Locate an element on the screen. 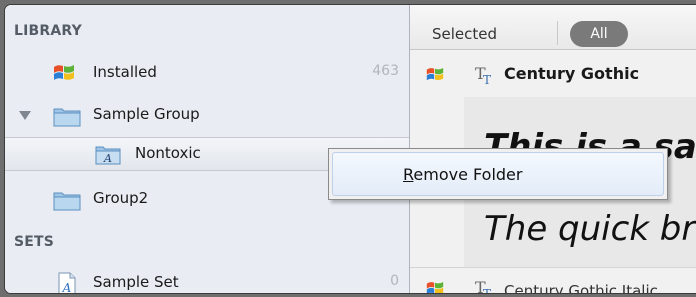  sidebar-item-sample-set: A Sample Set 0 is located at coordinates (207, 280).